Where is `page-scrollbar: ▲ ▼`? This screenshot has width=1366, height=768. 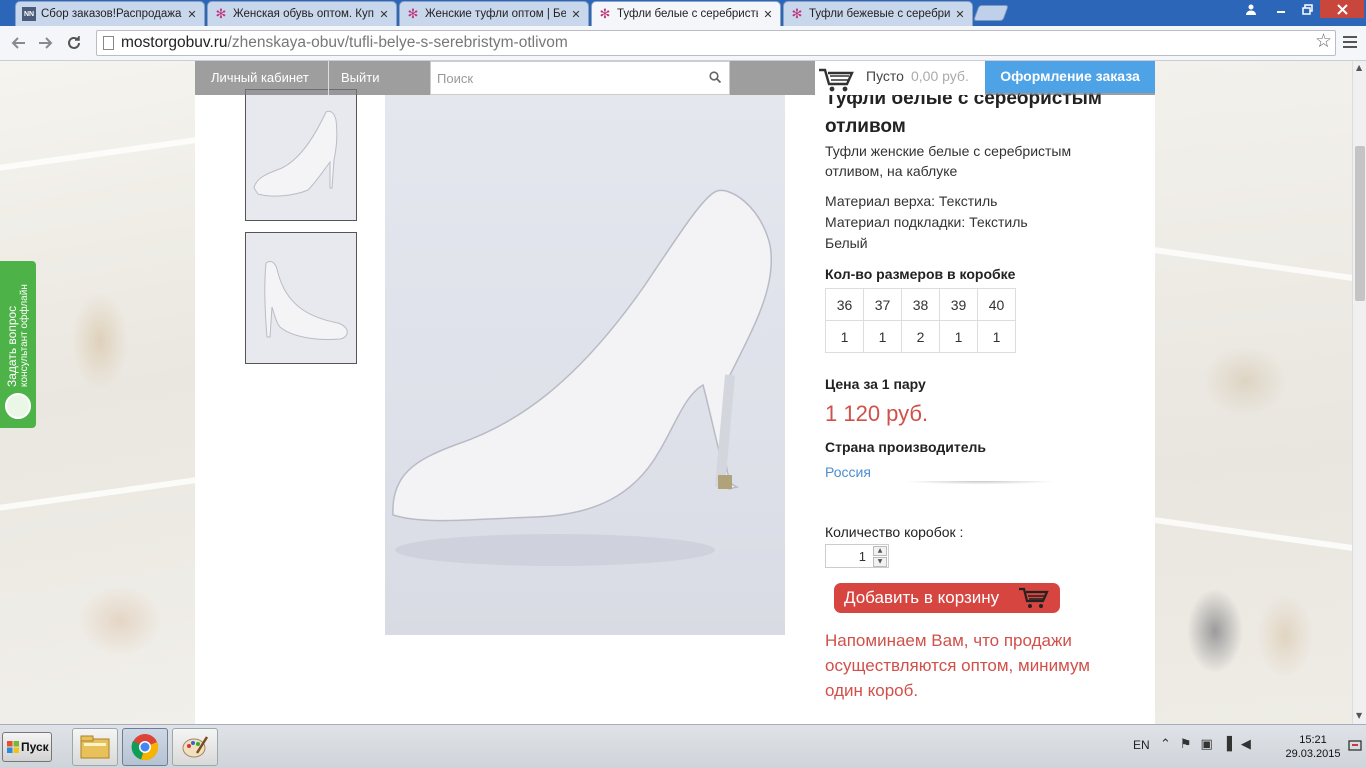 page-scrollbar: ▲ ▼ is located at coordinates (1359, 392).